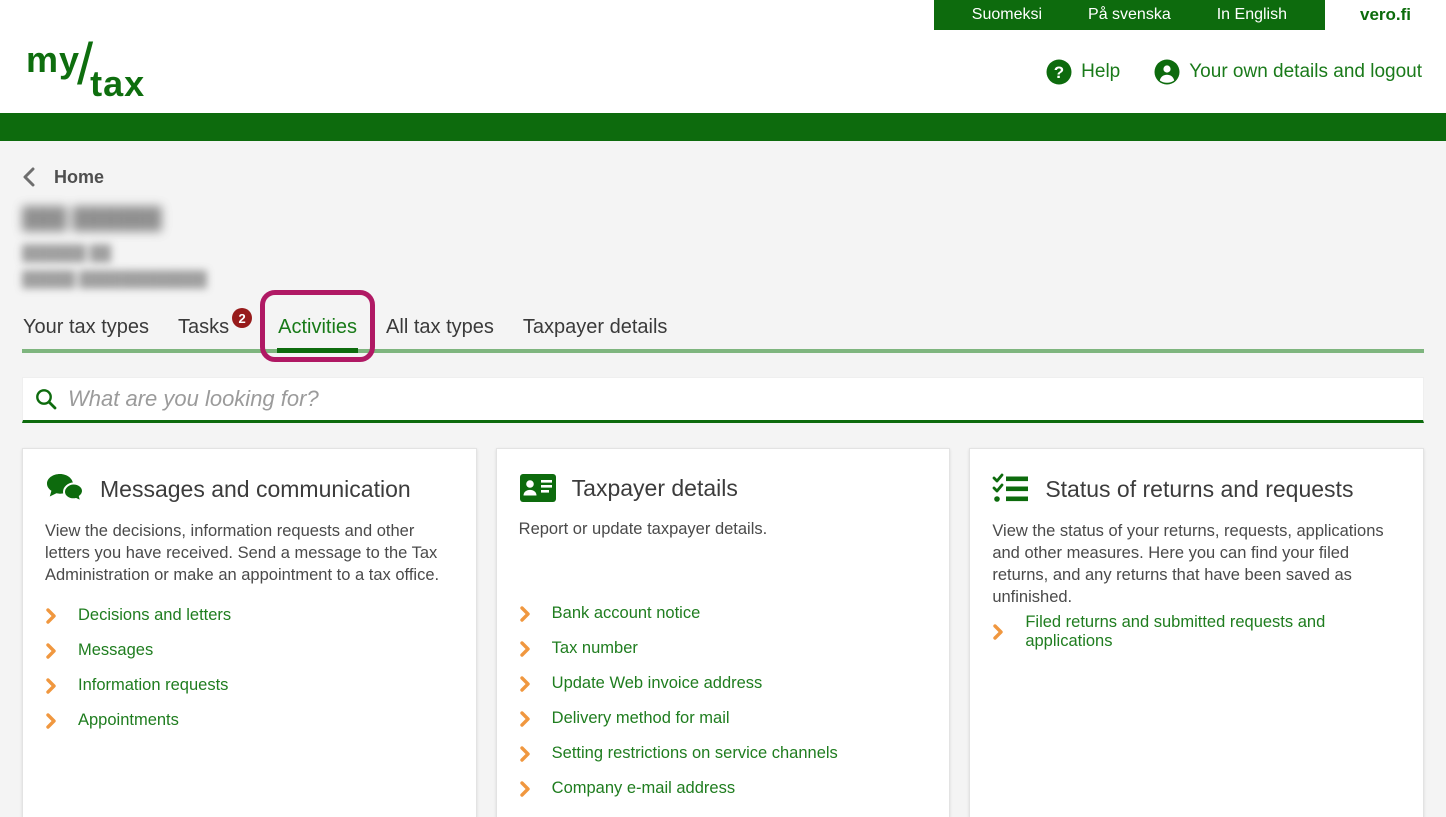  I want to click on link-label: Tax number, so click(594, 648).